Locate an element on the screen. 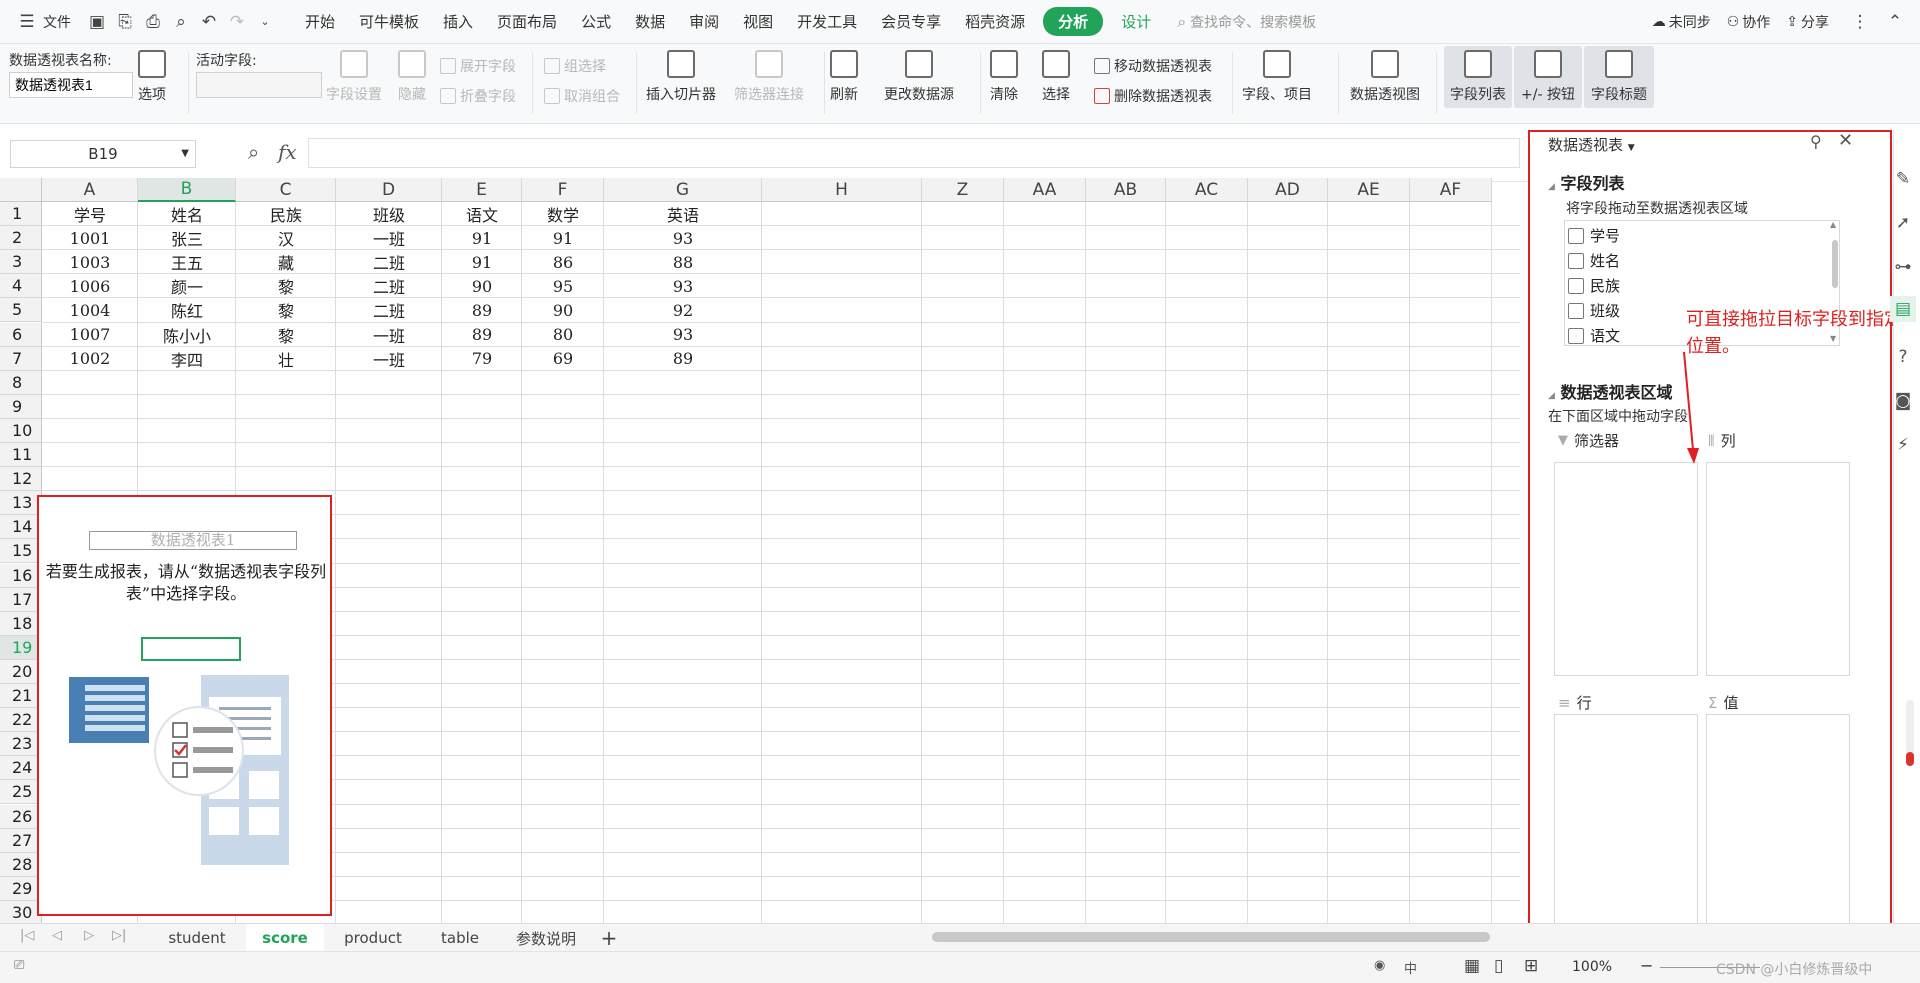 The width and height of the screenshot is (1920, 983). first-sheet-icon: |◁ is located at coordinates (27, 935).